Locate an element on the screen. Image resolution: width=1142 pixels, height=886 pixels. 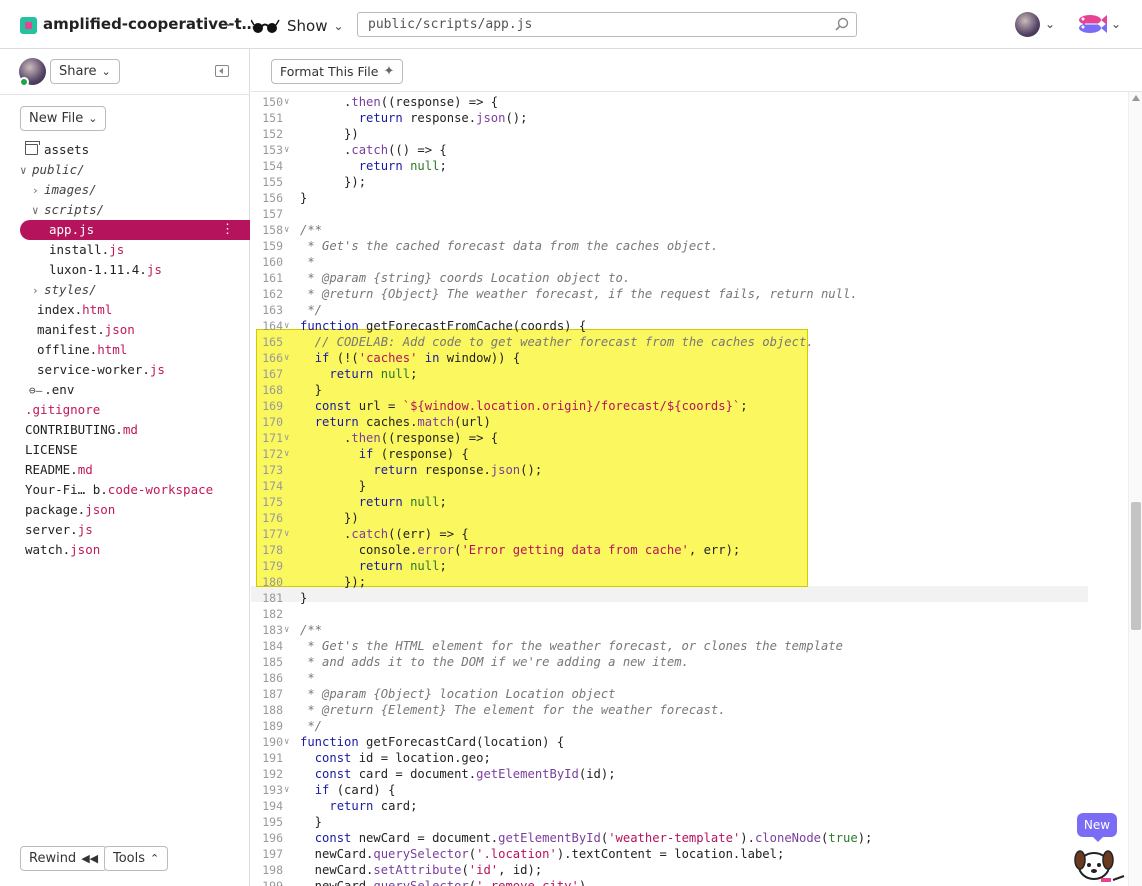
file-item: README.md is located at coordinates (125, 470).